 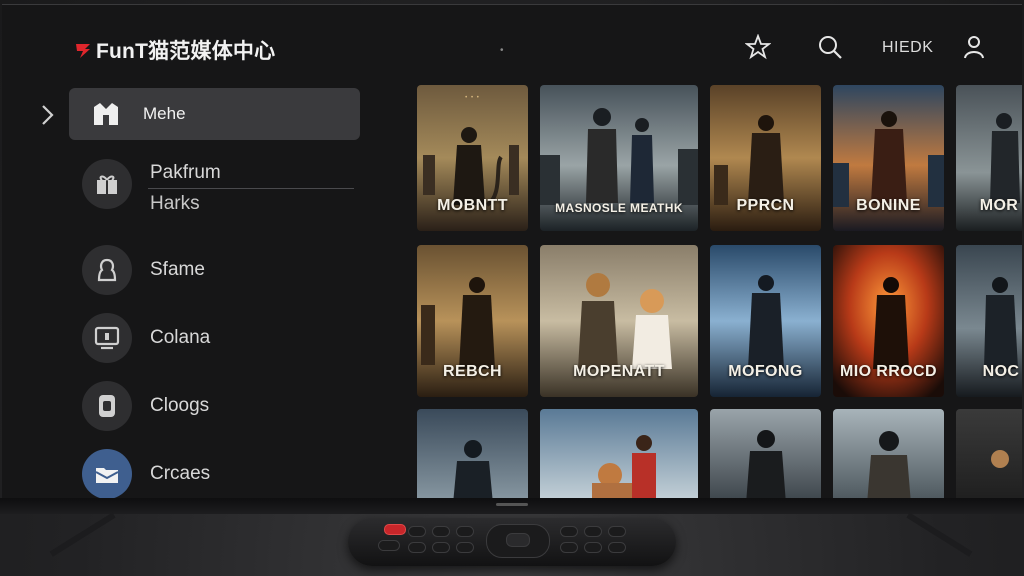 I want to click on sidebar-item-label: Mehe, so click(x=164, y=113).